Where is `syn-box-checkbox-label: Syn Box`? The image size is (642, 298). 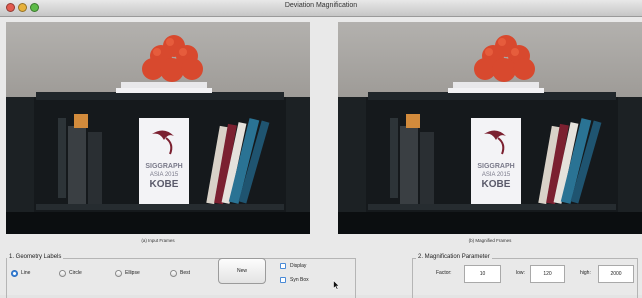 syn-box-checkbox-label: Syn Box is located at coordinates (299, 280).